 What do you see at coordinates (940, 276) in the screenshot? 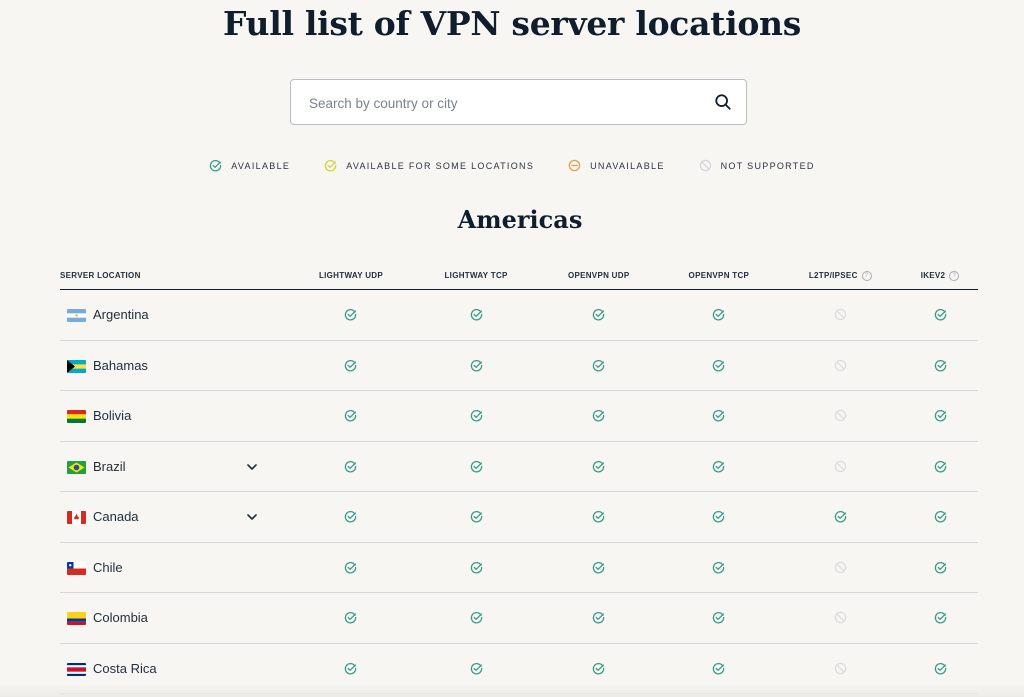
I see `column-header-ikev2: IKEV2?` at bounding box center [940, 276].